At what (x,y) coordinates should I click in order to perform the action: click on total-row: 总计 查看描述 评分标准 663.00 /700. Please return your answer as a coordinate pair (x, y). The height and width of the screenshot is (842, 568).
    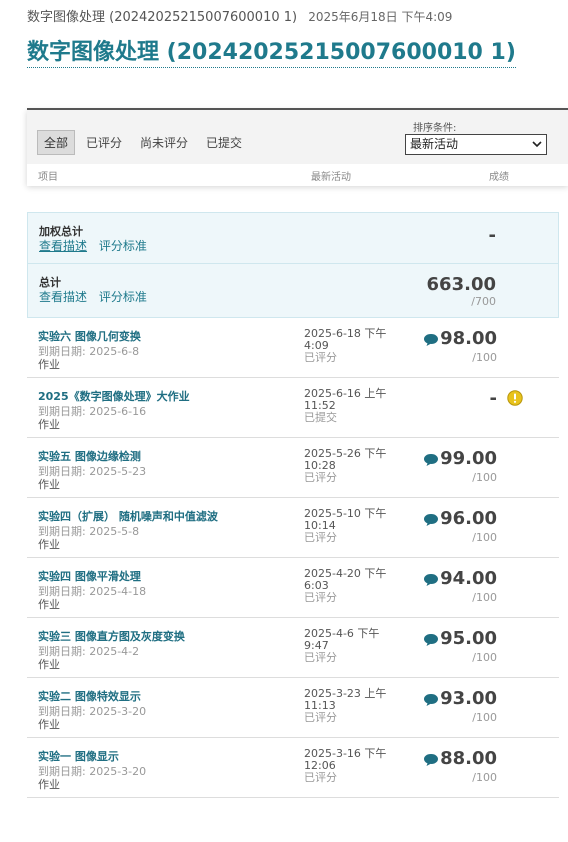
    Looking at the image, I should click on (293, 290).